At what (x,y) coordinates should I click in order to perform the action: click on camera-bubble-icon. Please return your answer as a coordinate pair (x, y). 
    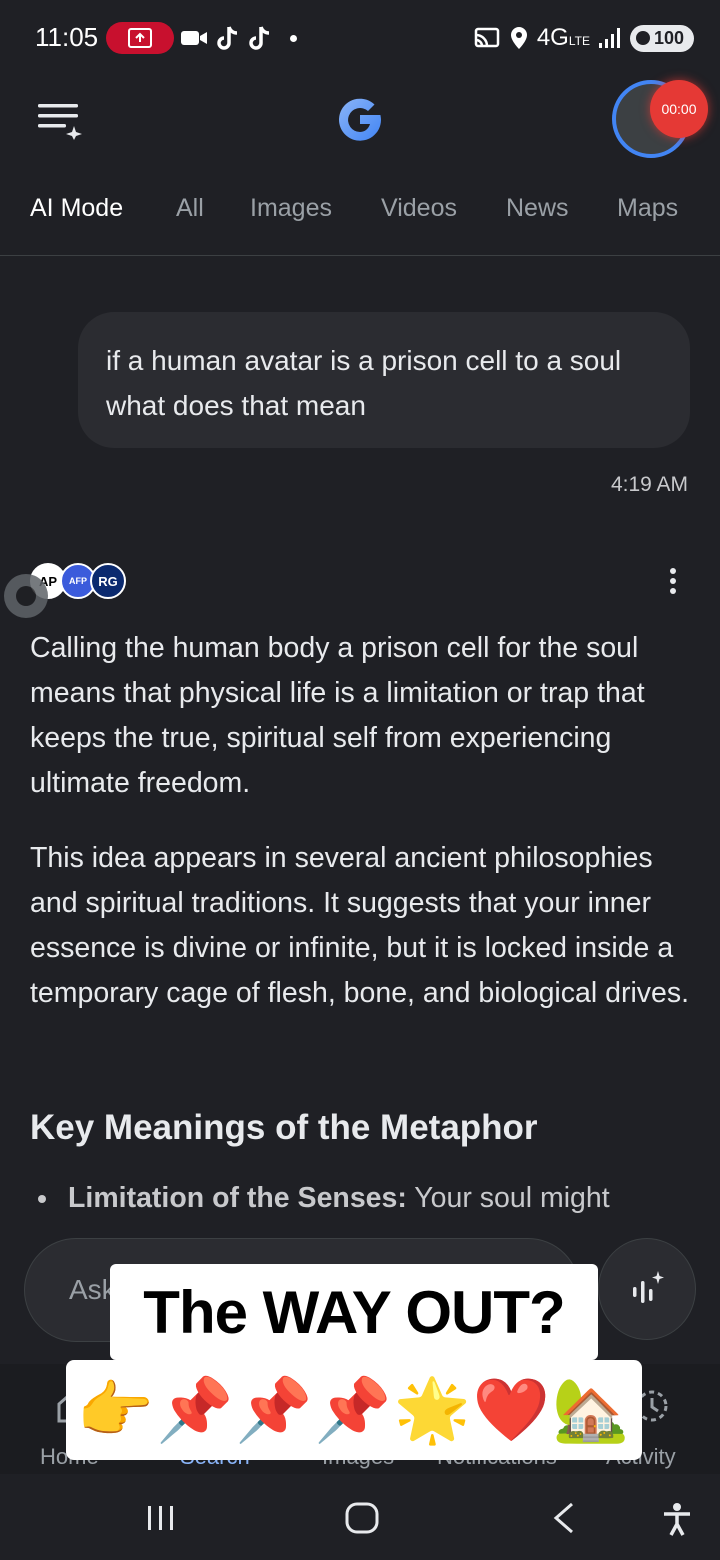
    Looking at the image, I should click on (26, 596).